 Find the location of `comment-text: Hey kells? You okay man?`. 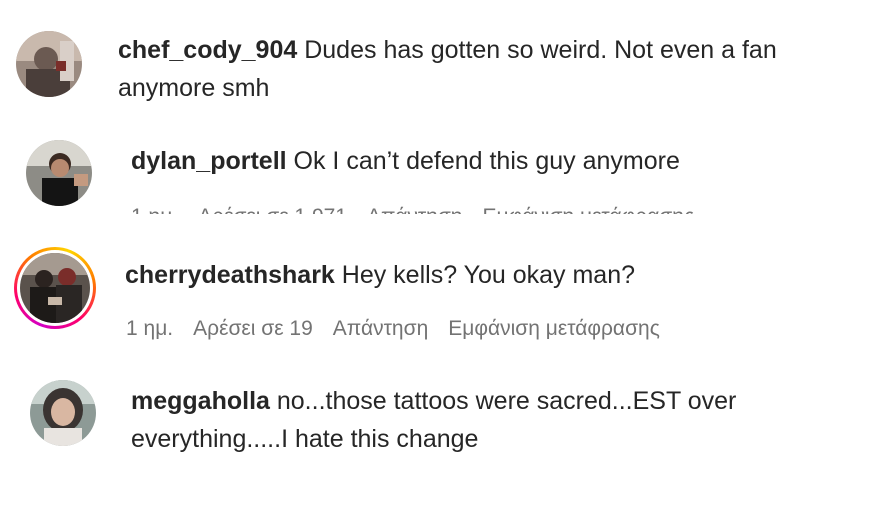

comment-text: Hey kells? You okay man? is located at coordinates (485, 275).